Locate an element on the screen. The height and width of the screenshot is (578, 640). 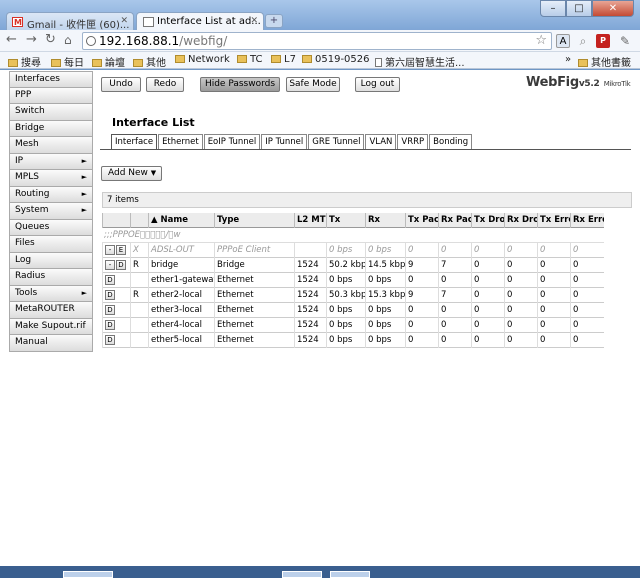
safe-mode-button: Safe Mode is located at coordinates (313, 84).